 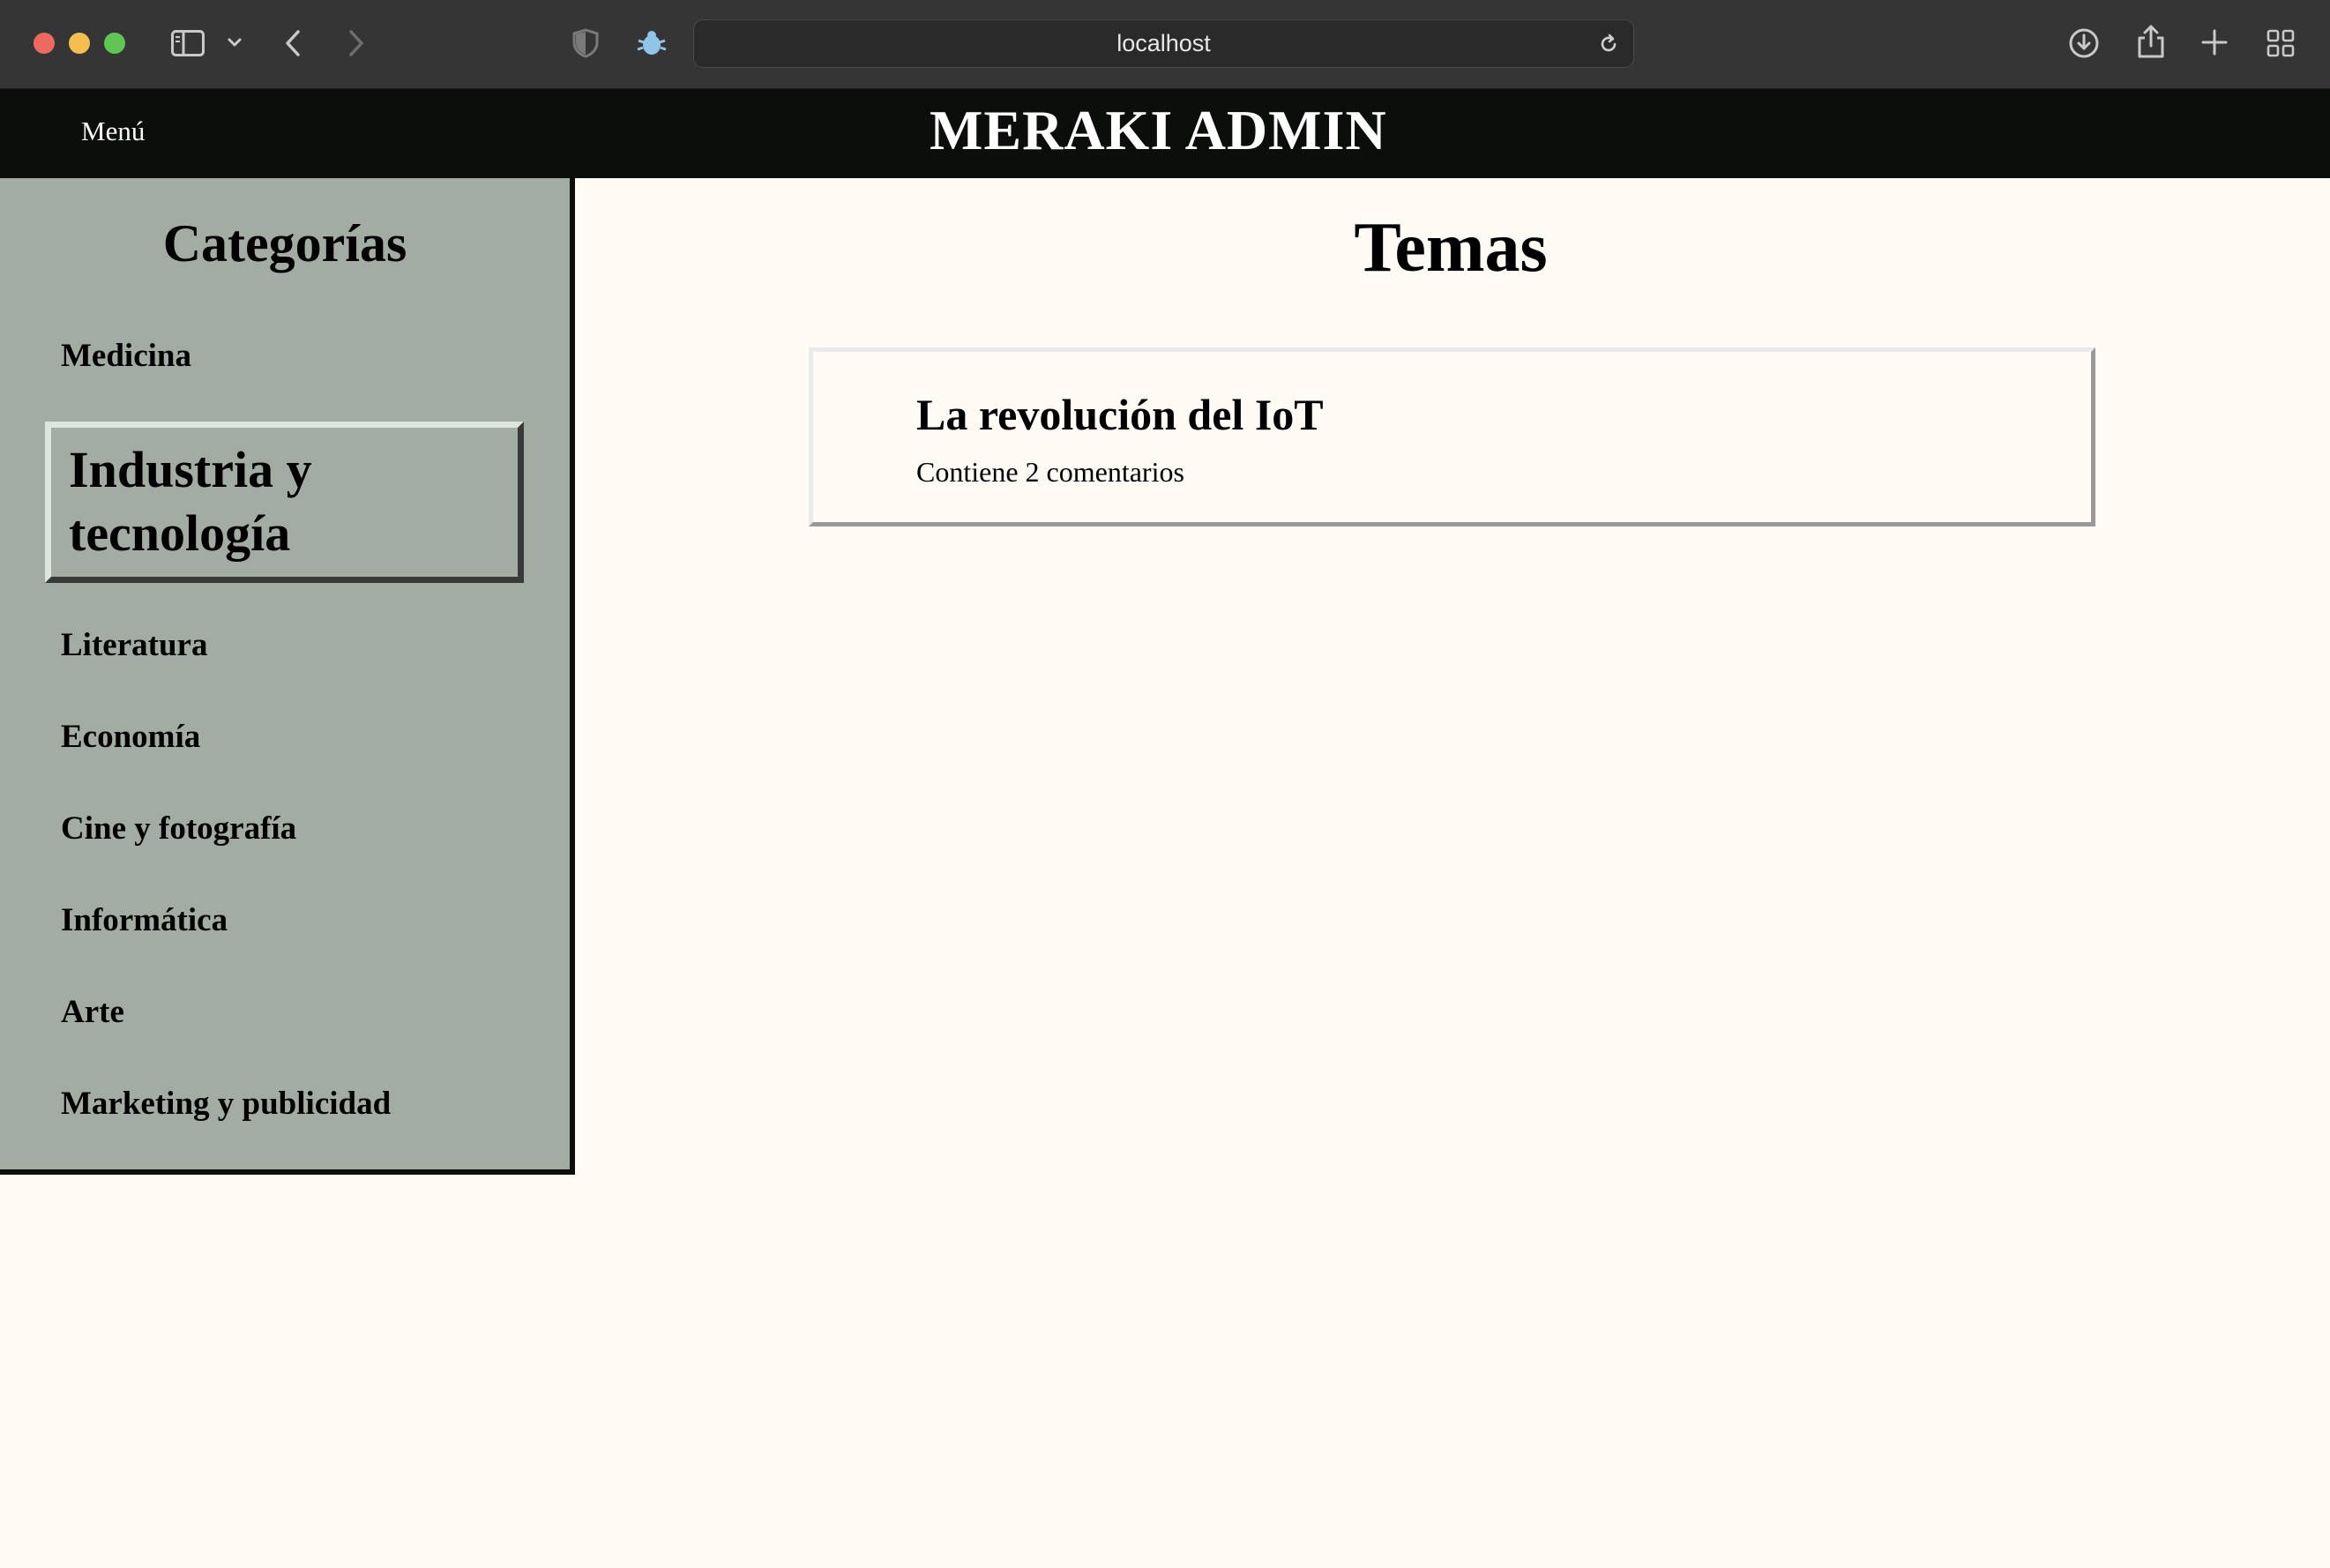 I want to click on sidebar-title: Categorías, so click(x=284, y=243).